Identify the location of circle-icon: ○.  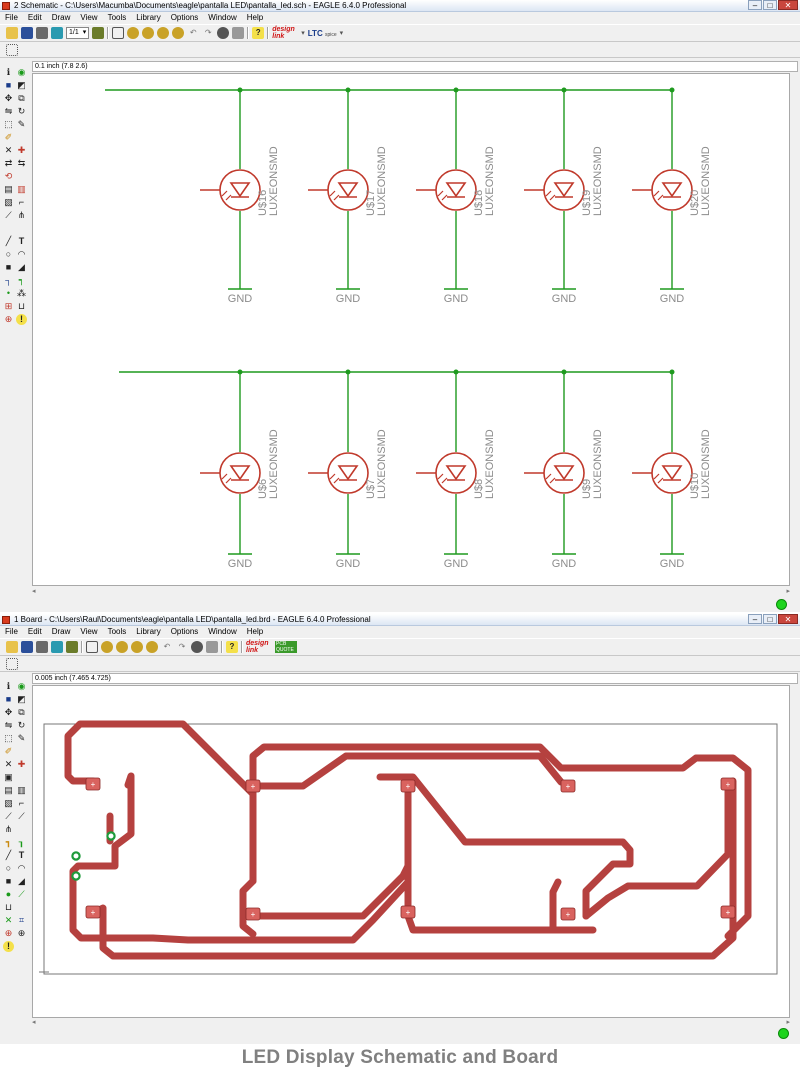
(8, 254).